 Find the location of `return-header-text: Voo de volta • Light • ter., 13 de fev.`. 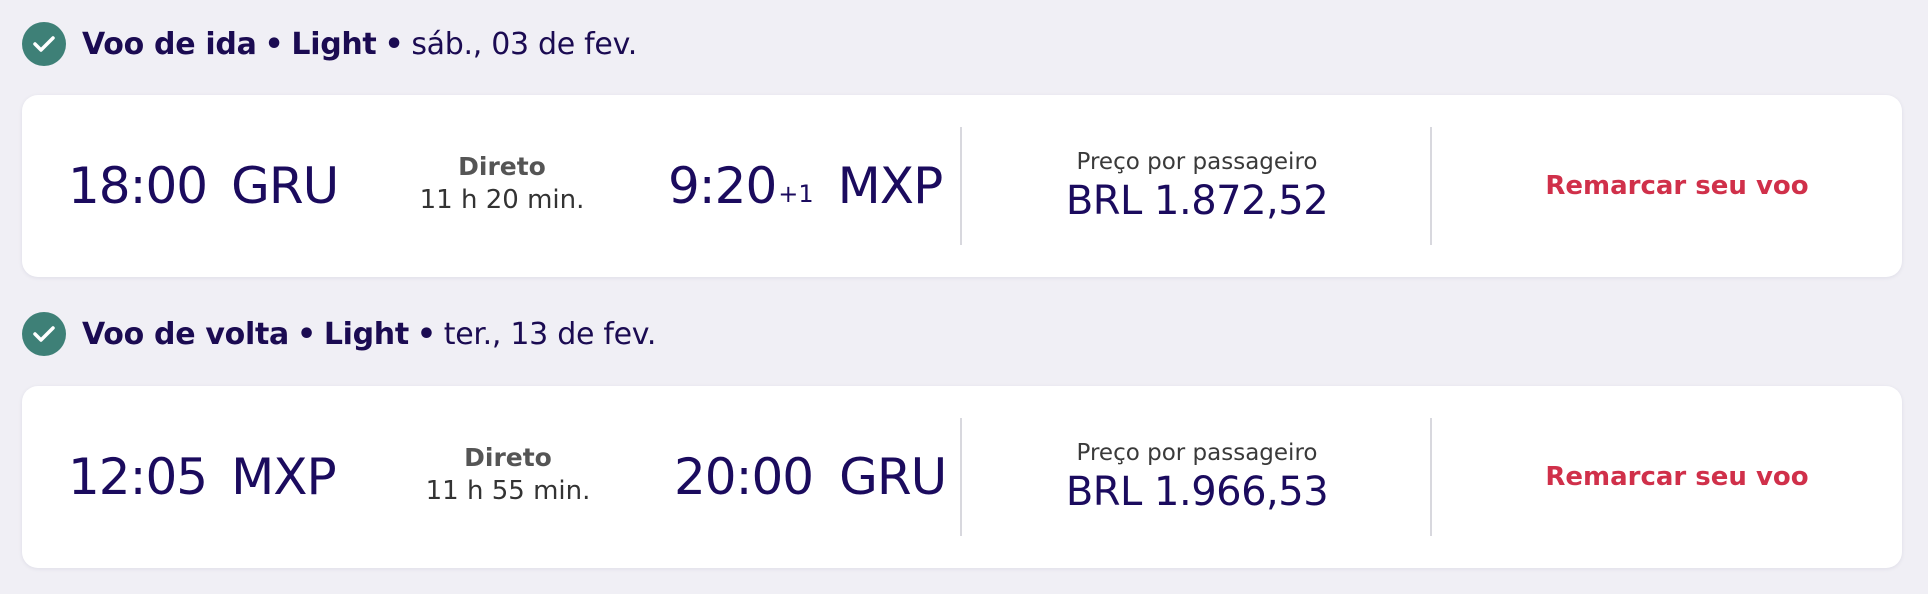

return-header-text: Voo de volta • Light • ter., 13 de fev. is located at coordinates (369, 334).